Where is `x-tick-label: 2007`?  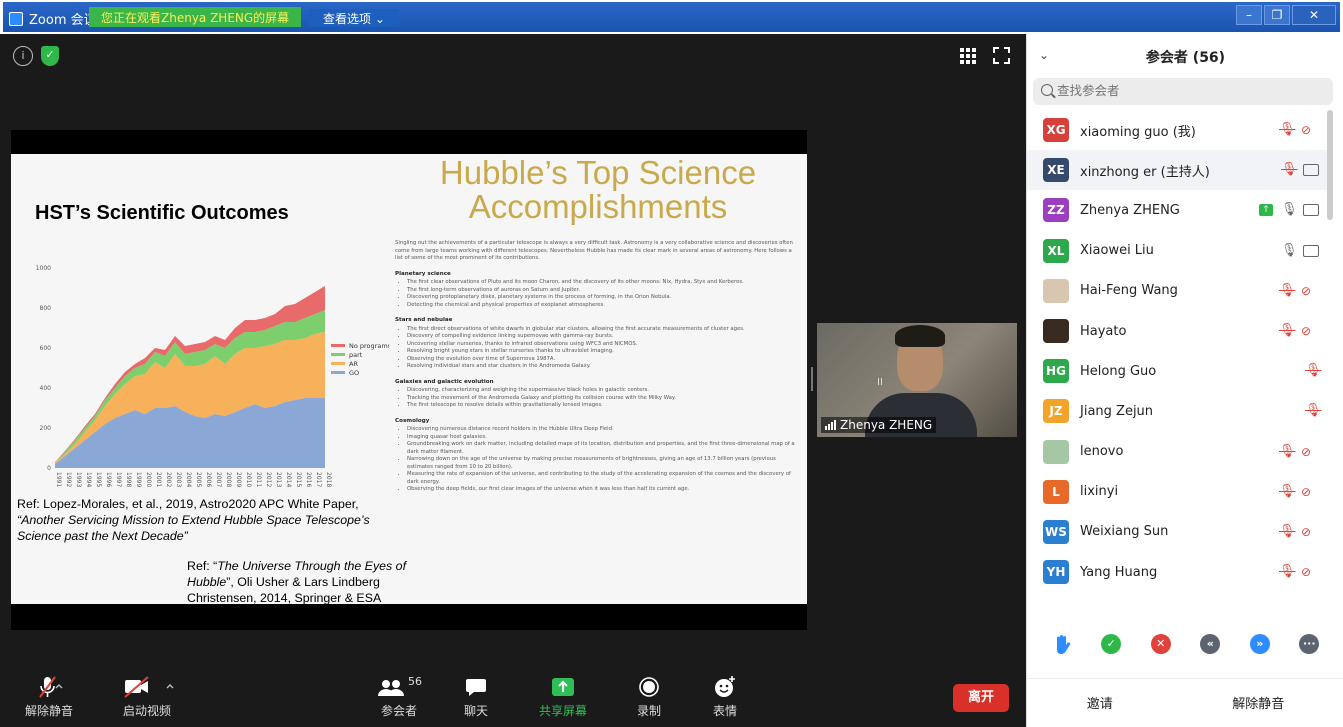
x-tick-label: 2007 is located at coordinates (218, 479).